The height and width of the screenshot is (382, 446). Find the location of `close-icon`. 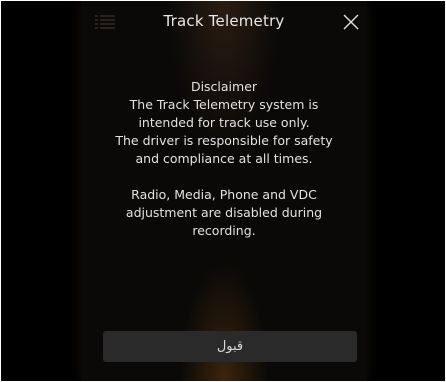

close-icon is located at coordinates (351, 22).